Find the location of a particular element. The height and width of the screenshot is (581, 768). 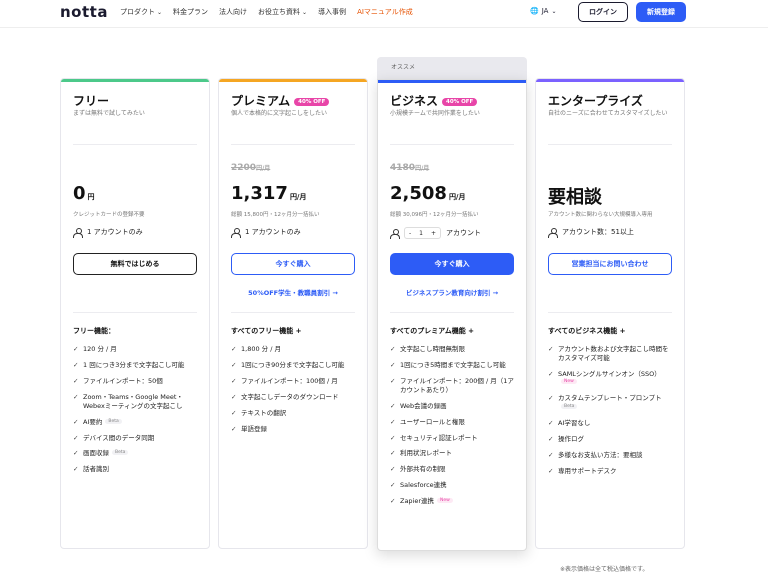

features-title: すべてのフリー機能 + is located at coordinates (266, 331).